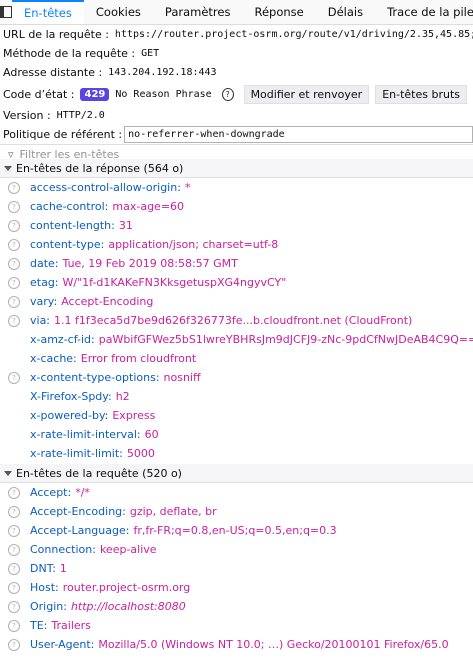 This screenshot has width=473, height=666. I want to click on header-row: X-Firefox-Spdy: h2, so click(236, 396).